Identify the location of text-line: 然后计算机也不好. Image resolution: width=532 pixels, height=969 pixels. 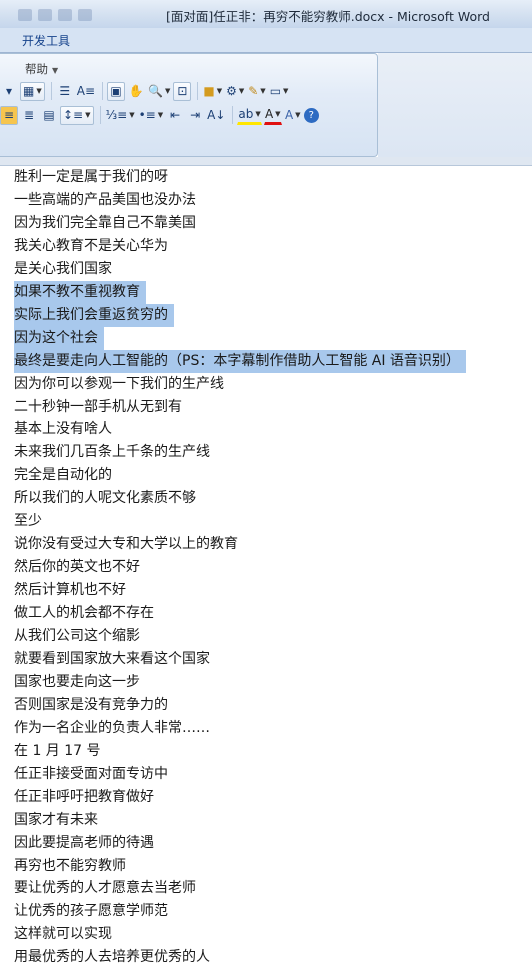
(70, 590).